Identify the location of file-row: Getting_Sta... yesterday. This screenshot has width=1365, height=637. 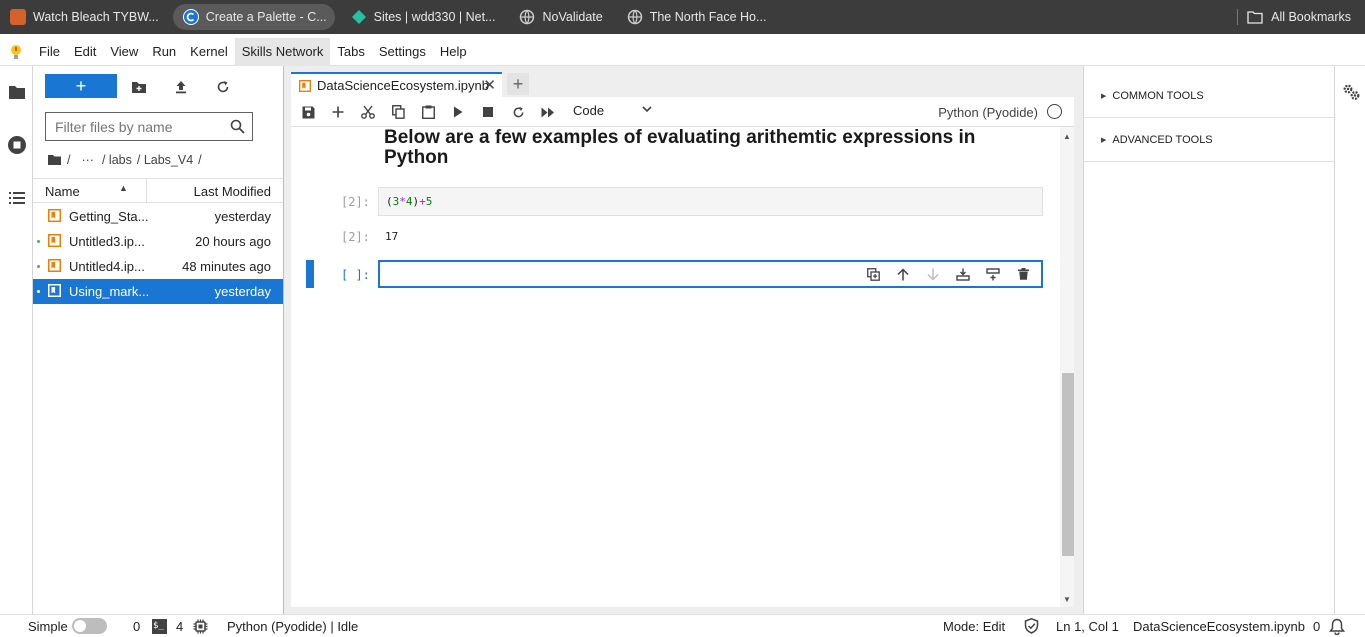
(158, 216).